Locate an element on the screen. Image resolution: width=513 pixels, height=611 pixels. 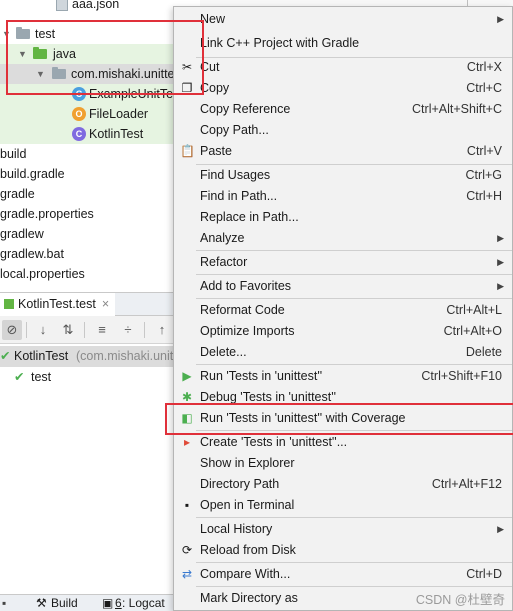
scissors-icon: ✂ is located at coordinates (187, 67).